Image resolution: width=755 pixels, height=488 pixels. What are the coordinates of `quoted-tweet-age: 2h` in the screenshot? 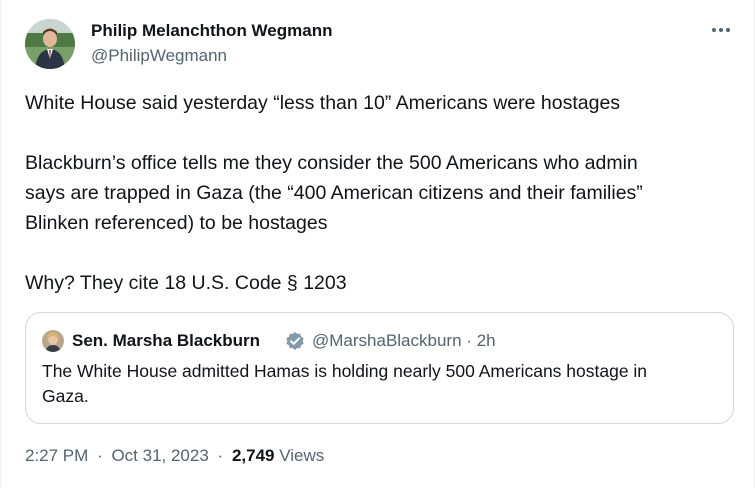 It's located at (486, 340).